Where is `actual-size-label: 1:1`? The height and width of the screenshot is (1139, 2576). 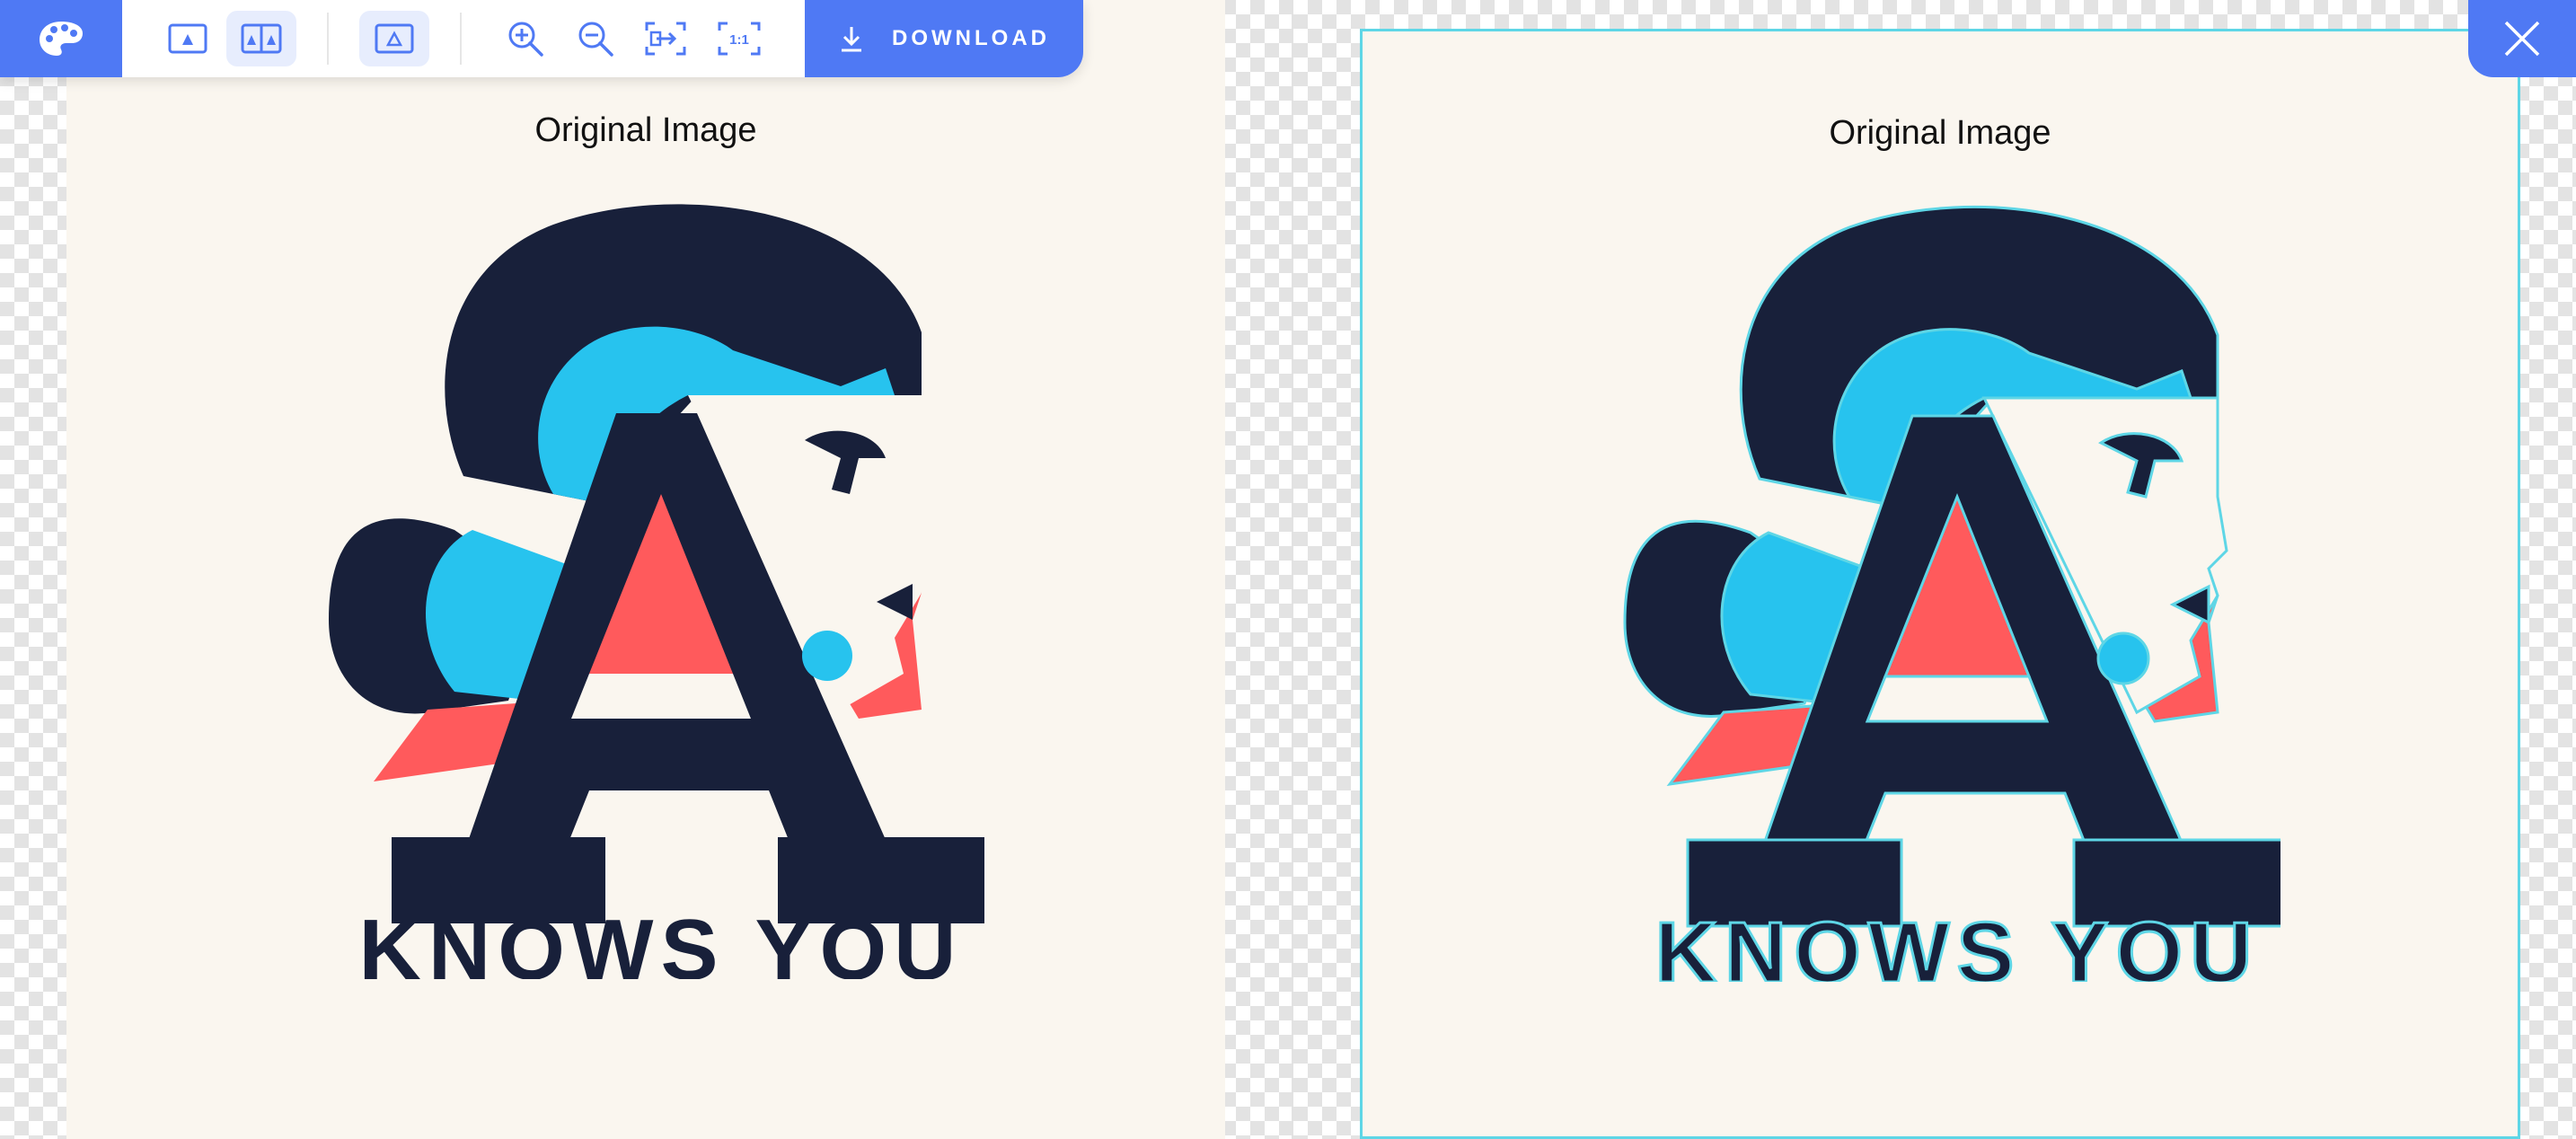
actual-size-label: 1:1 is located at coordinates (739, 40).